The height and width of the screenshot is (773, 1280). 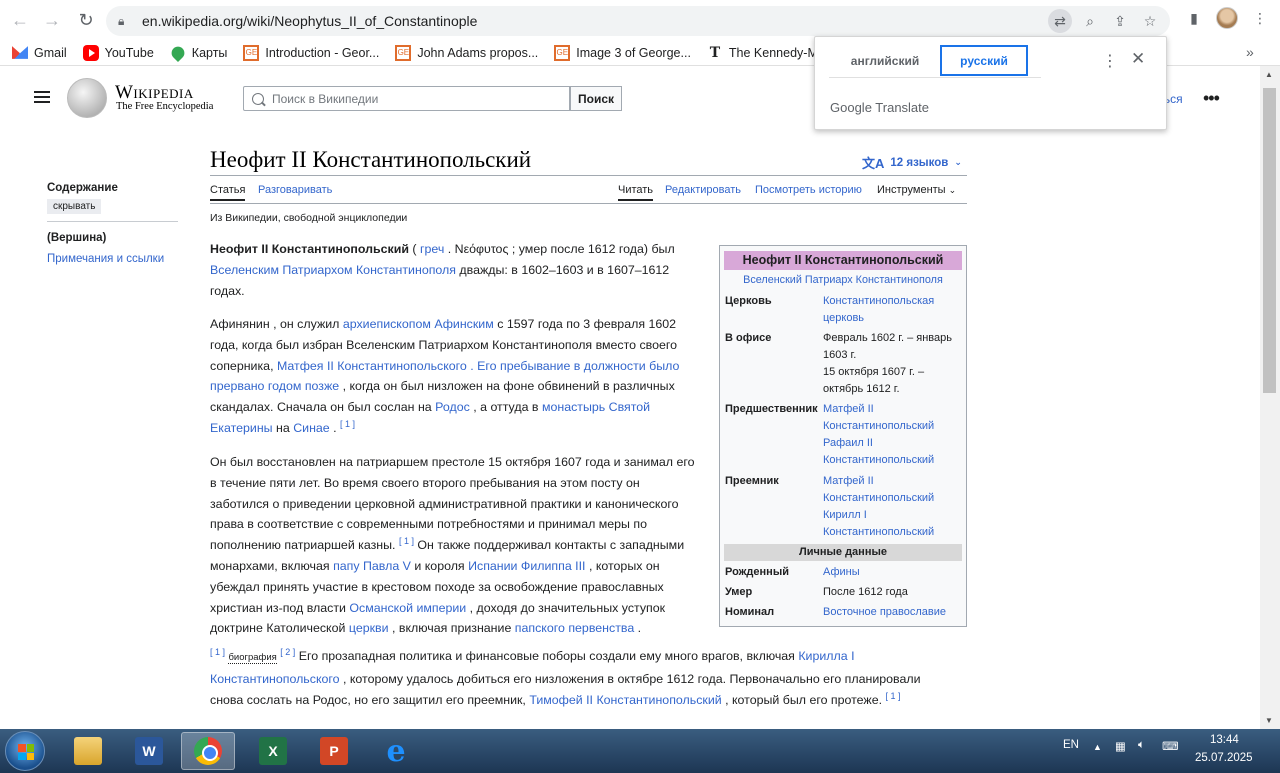 What do you see at coordinates (885, 60) in the screenshot?
I see `translate-source-language: английский` at bounding box center [885, 60].